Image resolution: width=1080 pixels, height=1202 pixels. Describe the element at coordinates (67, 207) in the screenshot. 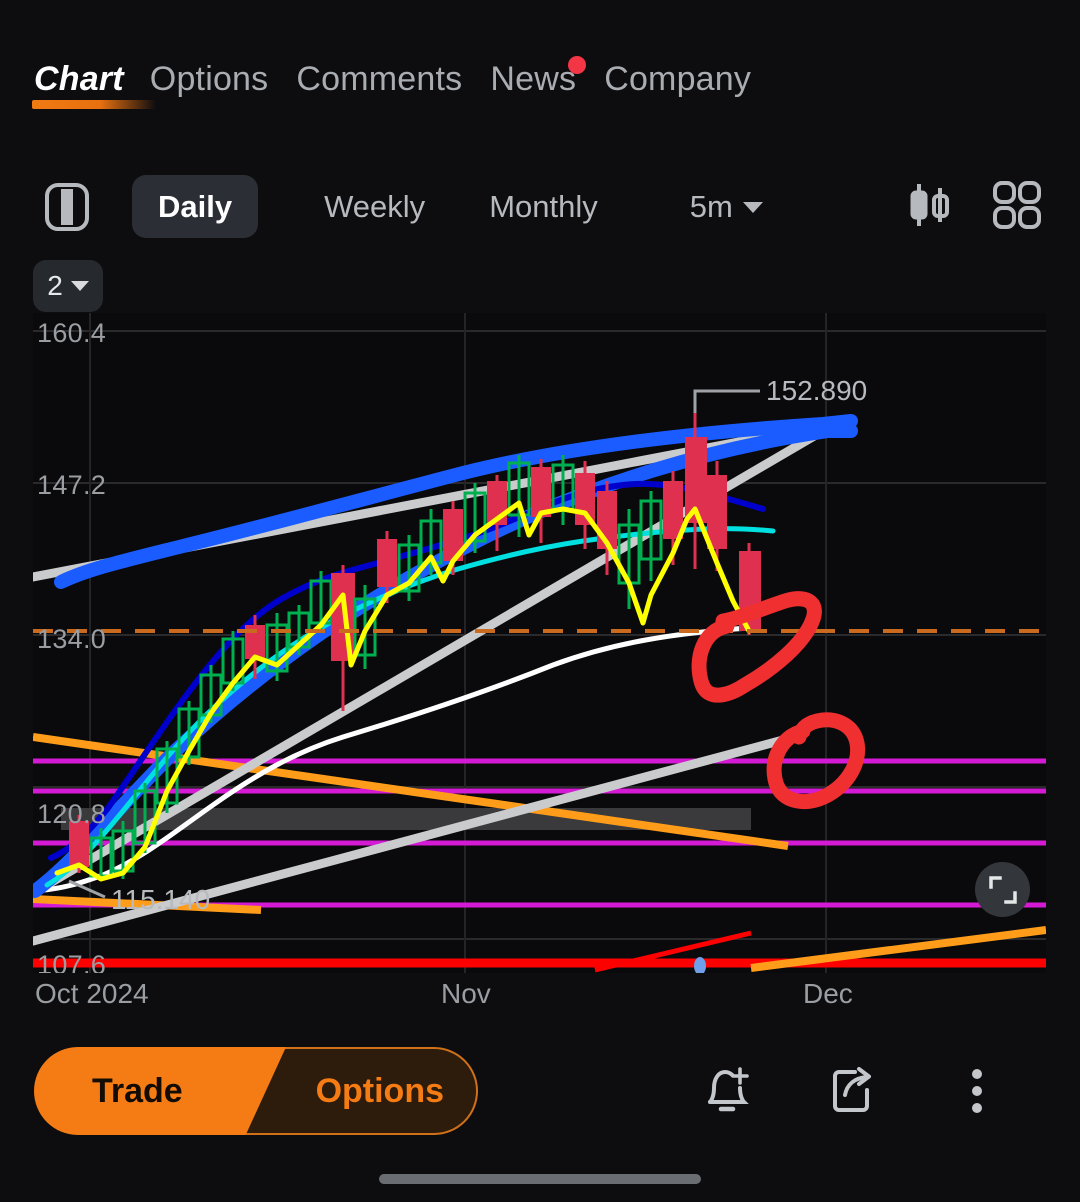

I see `chart-layout-icon` at that location.